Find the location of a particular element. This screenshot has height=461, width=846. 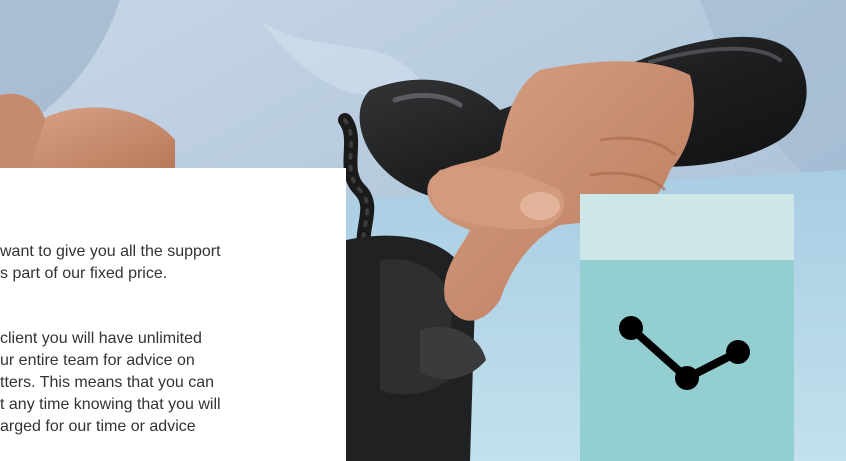

details-line-4: t any time knowing that you will is located at coordinates (110, 404).